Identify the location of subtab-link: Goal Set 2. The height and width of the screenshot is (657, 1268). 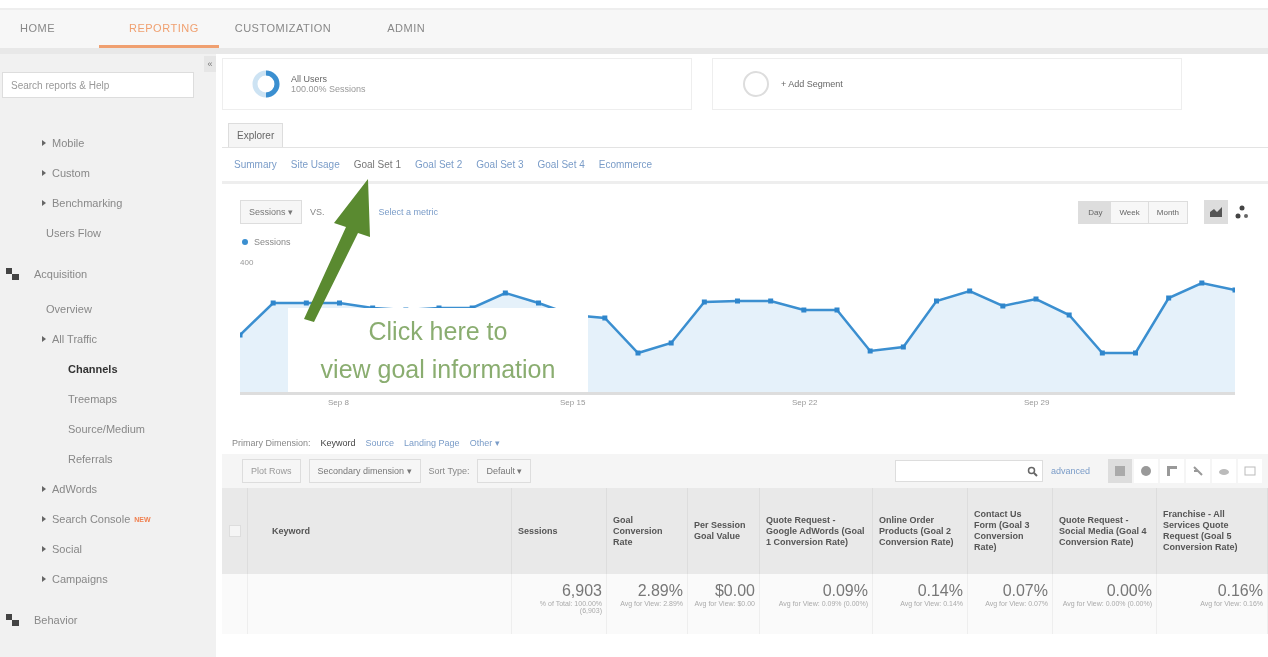
(439, 164).